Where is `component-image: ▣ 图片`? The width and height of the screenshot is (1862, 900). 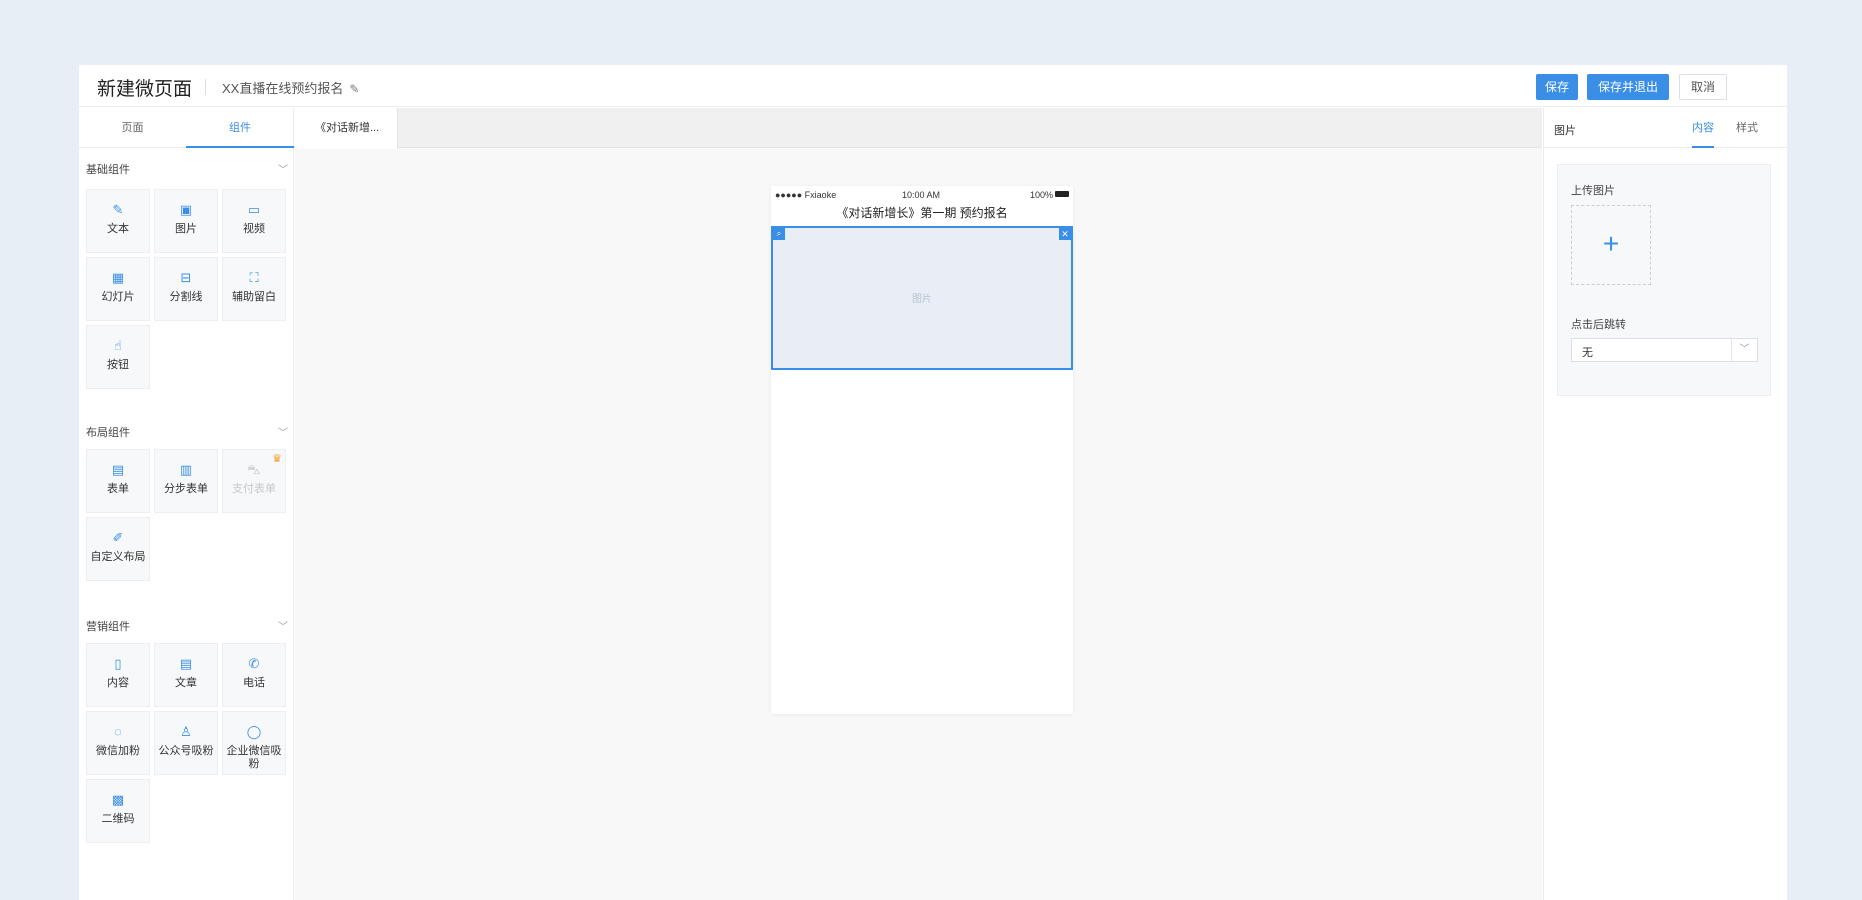
component-image: ▣ 图片 is located at coordinates (186, 221).